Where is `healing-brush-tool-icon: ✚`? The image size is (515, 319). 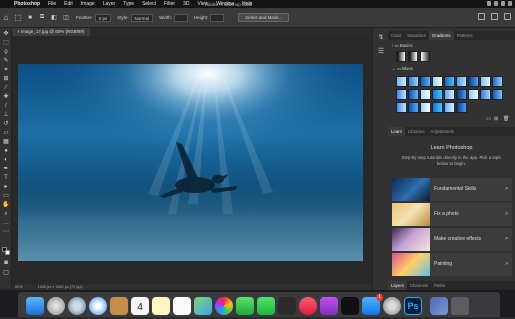 healing-brush-tool-icon: ✚ is located at coordinates (6, 97).